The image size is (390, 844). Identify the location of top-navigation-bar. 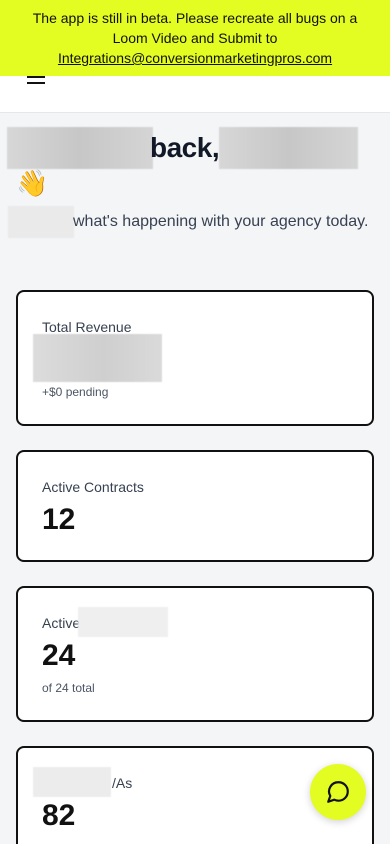
(195, 94).